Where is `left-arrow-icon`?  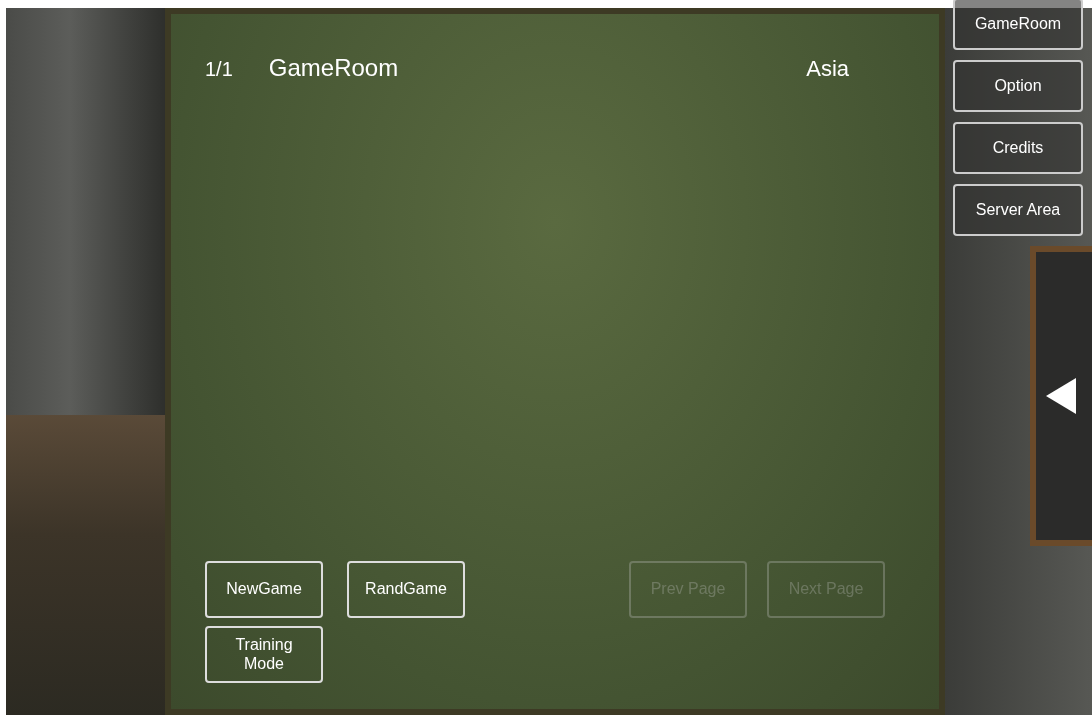 left-arrow-icon is located at coordinates (1061, 396).